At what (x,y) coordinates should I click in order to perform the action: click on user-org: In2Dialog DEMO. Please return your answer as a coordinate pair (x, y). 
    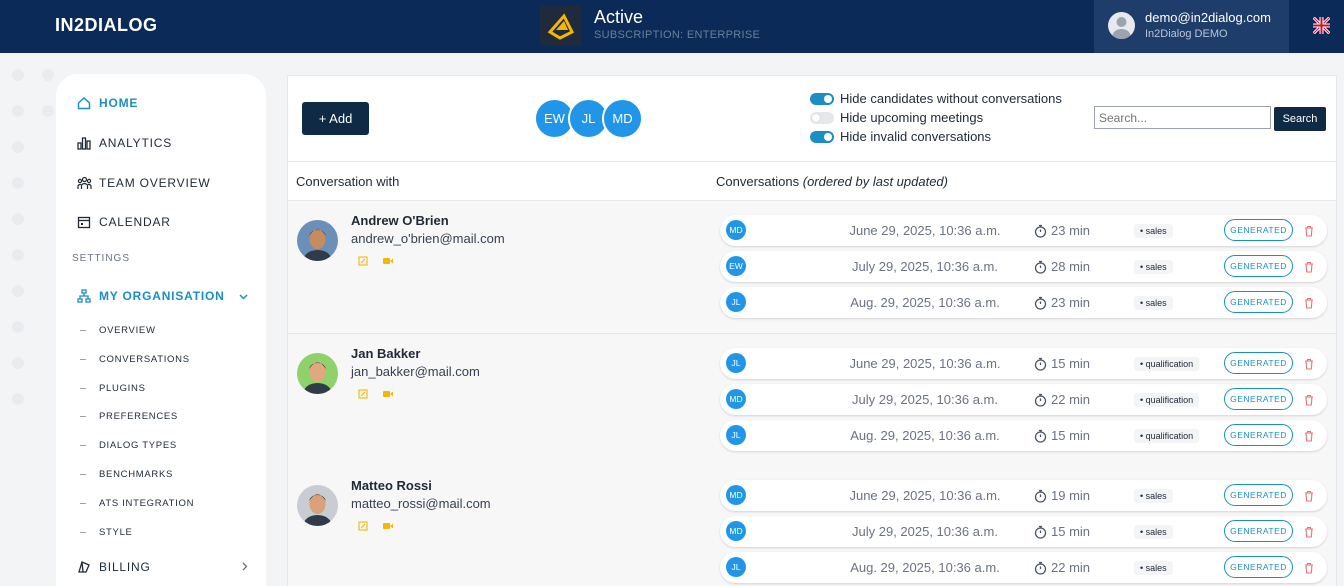
    Looking at the image, I should click on (1186, 34).